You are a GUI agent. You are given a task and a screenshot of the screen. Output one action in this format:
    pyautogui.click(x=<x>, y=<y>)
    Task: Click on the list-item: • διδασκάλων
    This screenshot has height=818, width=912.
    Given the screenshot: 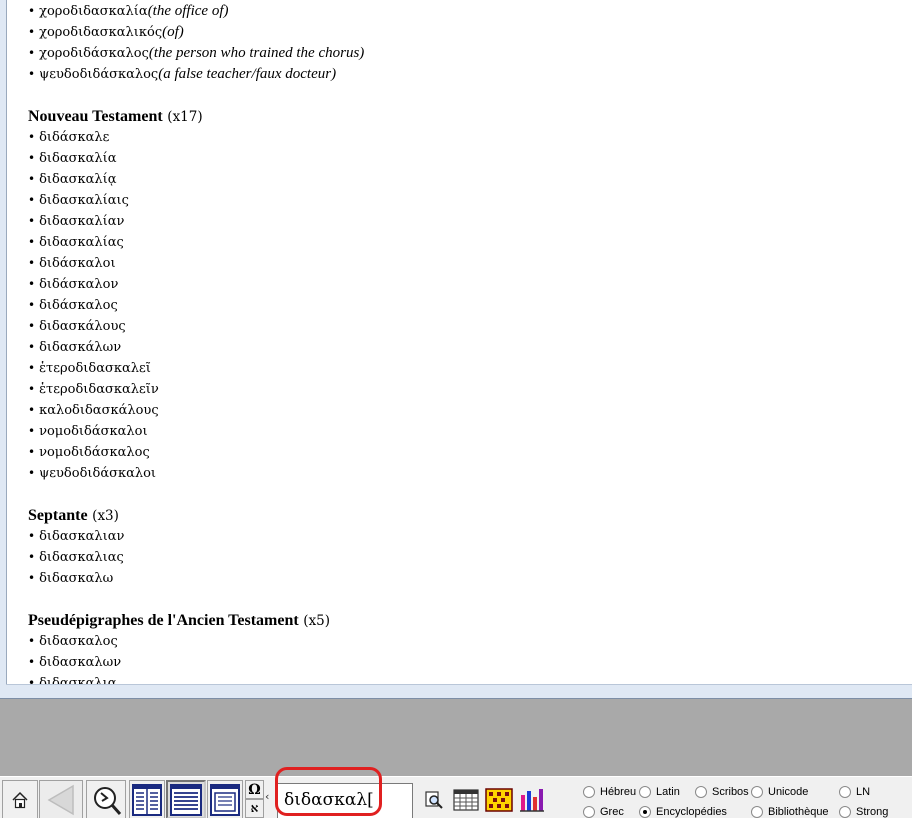 What is the action you would take?
    pyautogui.click(x=470, y=347)
    